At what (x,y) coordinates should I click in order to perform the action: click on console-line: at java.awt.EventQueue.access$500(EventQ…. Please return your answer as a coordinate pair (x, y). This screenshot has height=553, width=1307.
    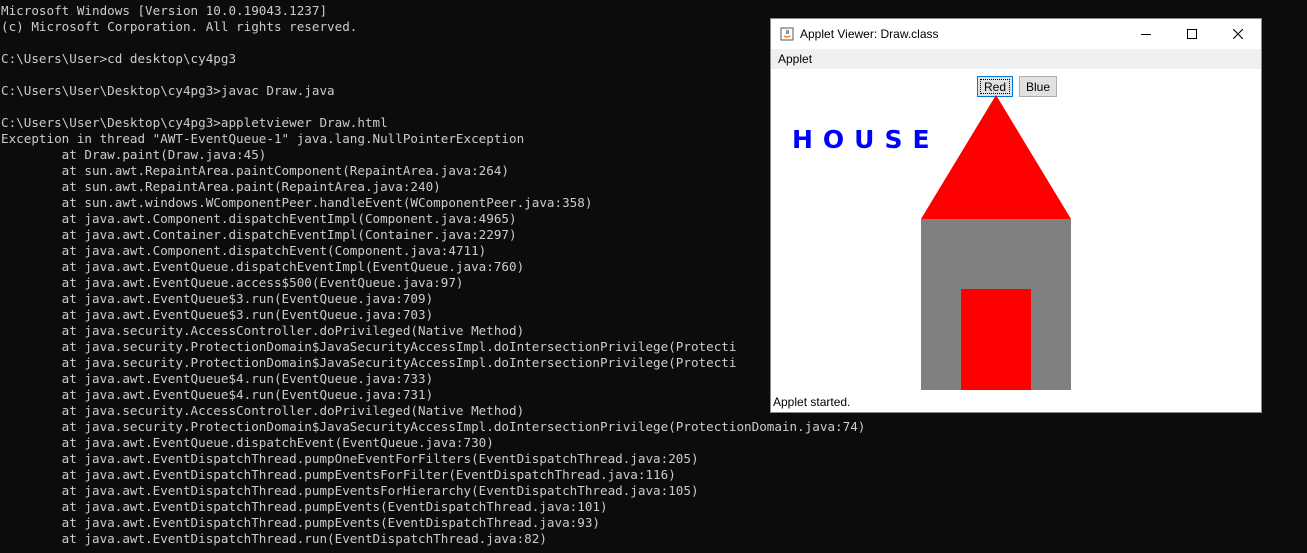
    Looking at the image, I should click on (232, 282).